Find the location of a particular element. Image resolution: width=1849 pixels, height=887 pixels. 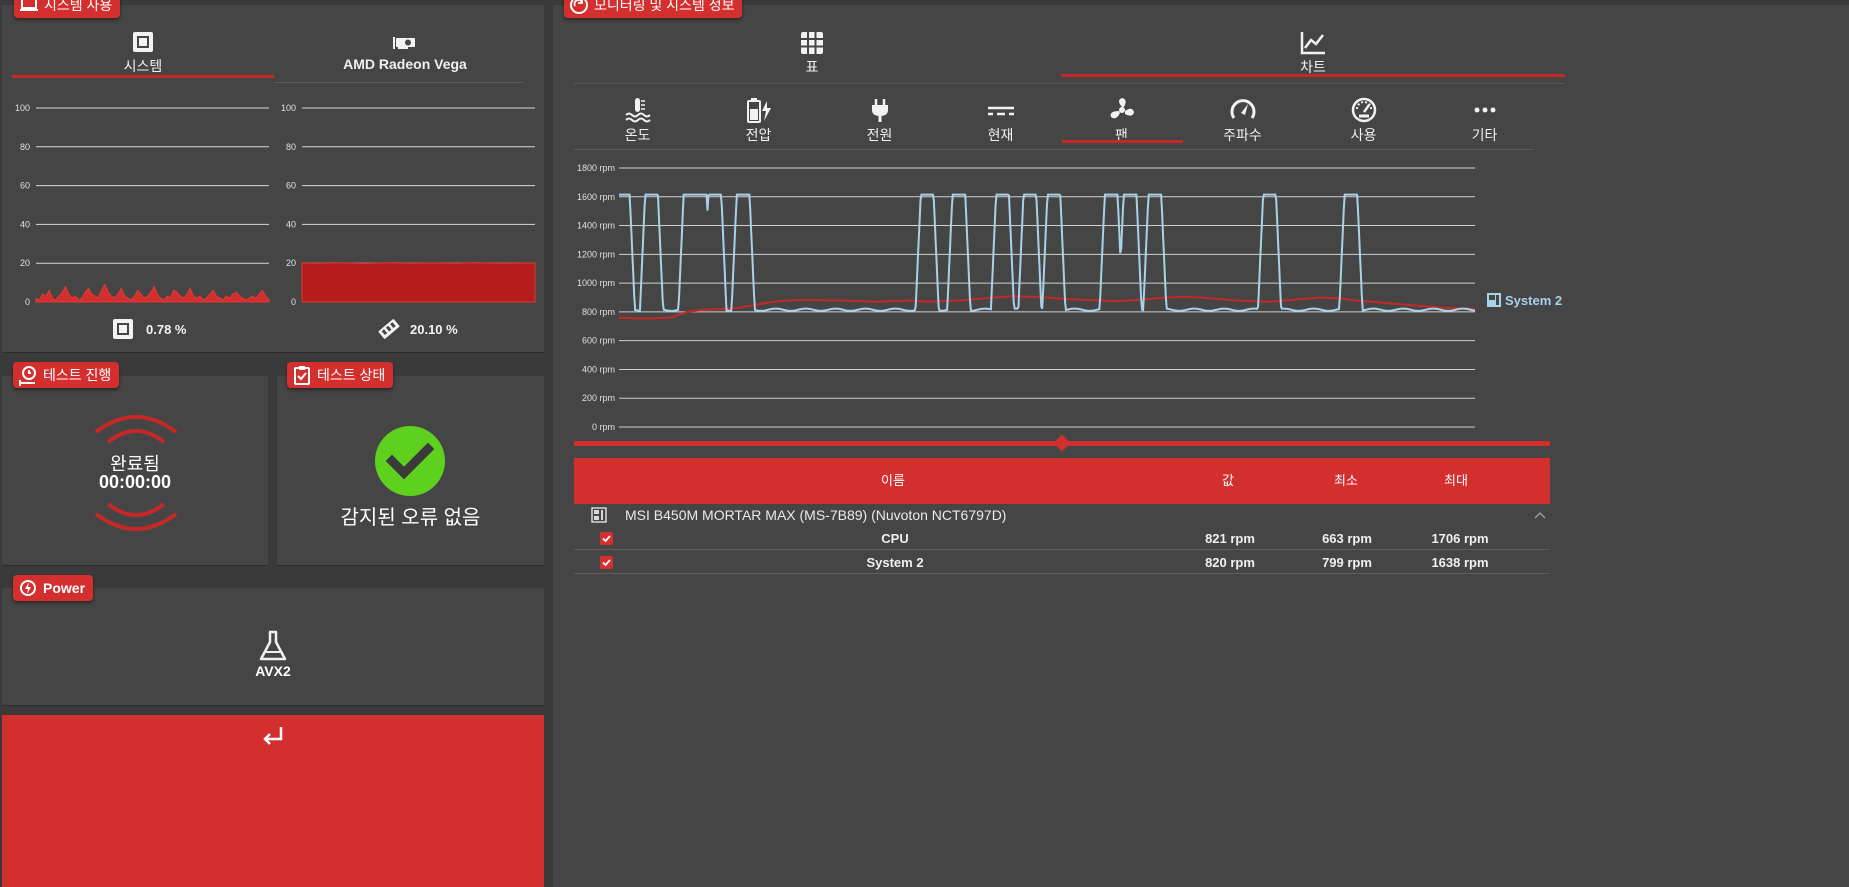

test-status-badge-label: 테스트 상태 is located at coordinates (351, 375).